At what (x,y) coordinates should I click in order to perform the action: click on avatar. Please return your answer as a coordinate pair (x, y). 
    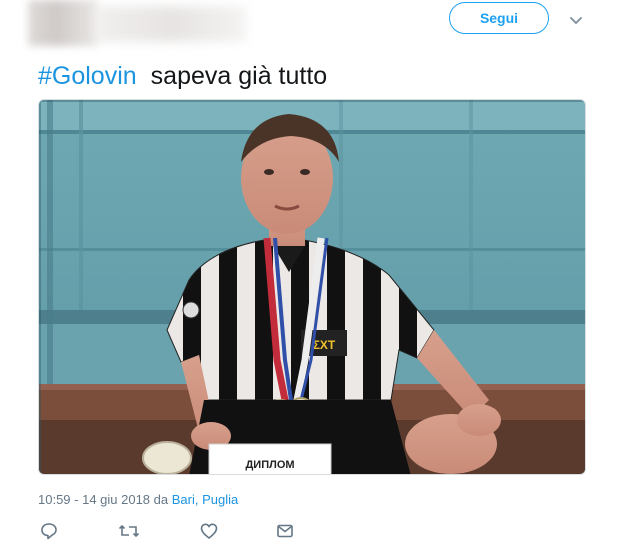
    Looking at the image, I should click on (63, 23).